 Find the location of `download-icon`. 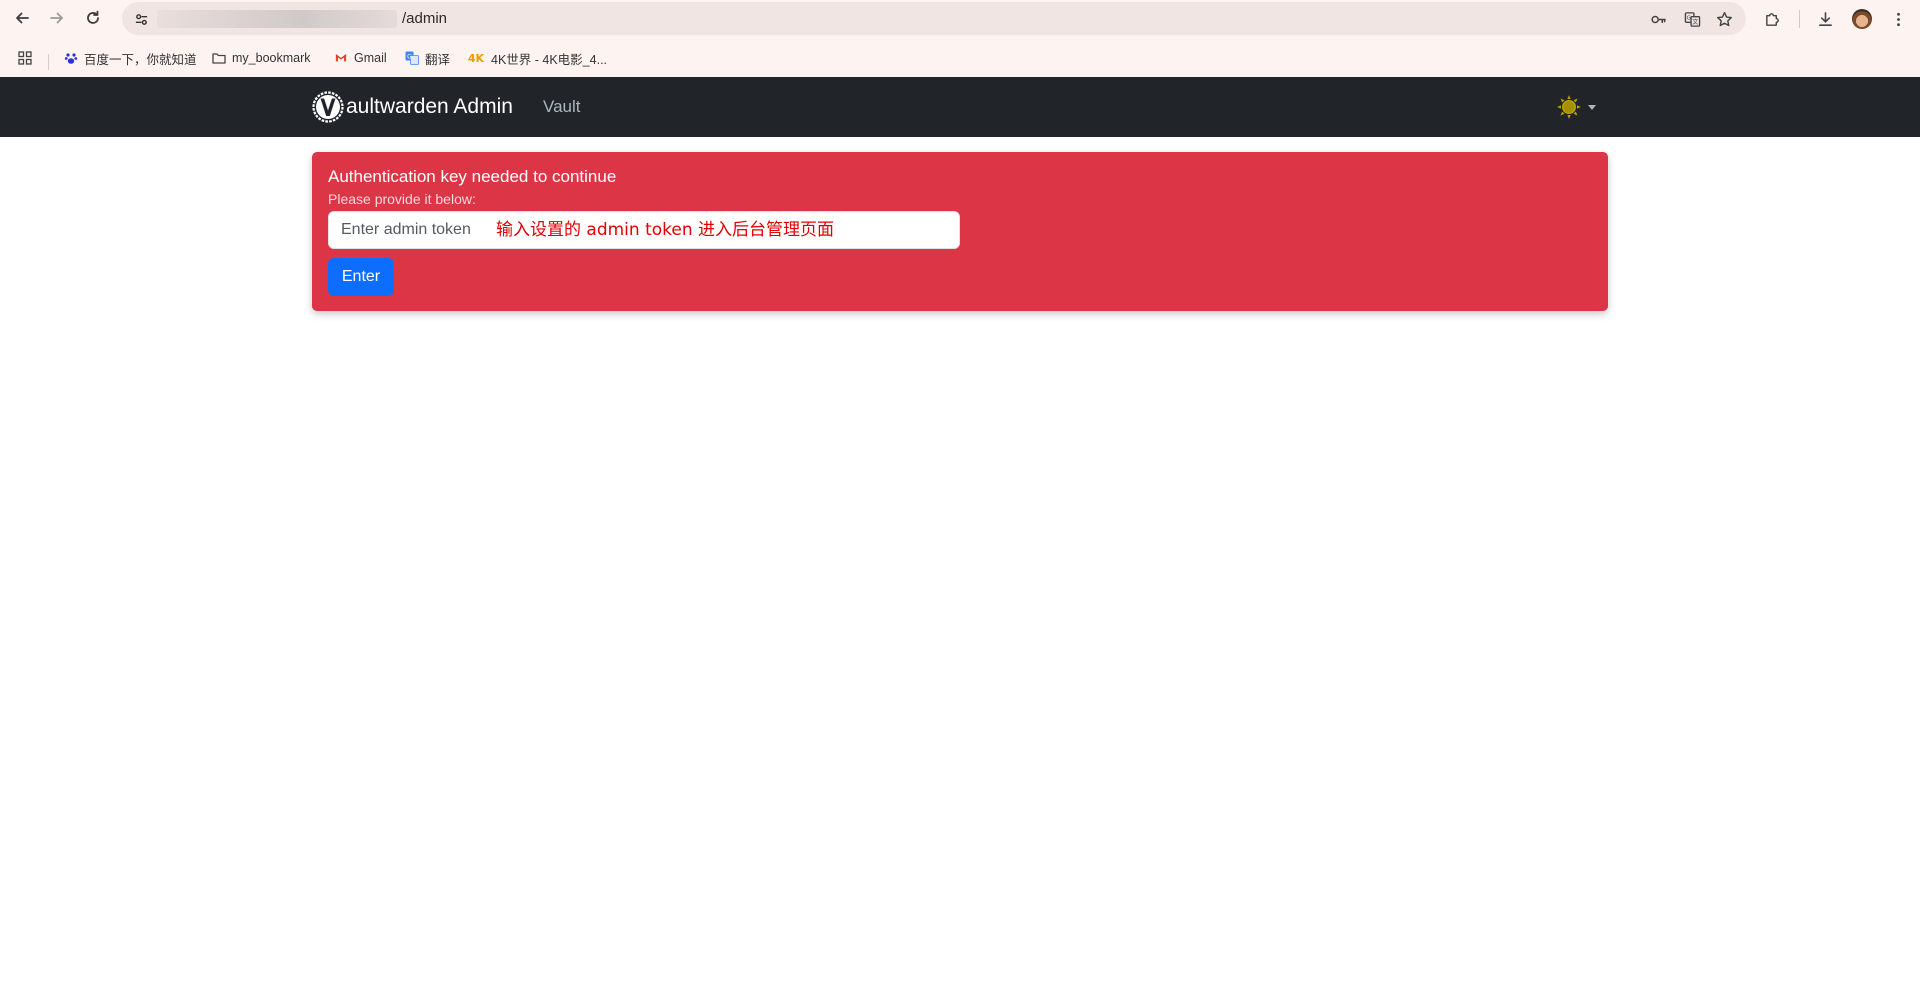

download-icon is located at coordinates (1825, 18).